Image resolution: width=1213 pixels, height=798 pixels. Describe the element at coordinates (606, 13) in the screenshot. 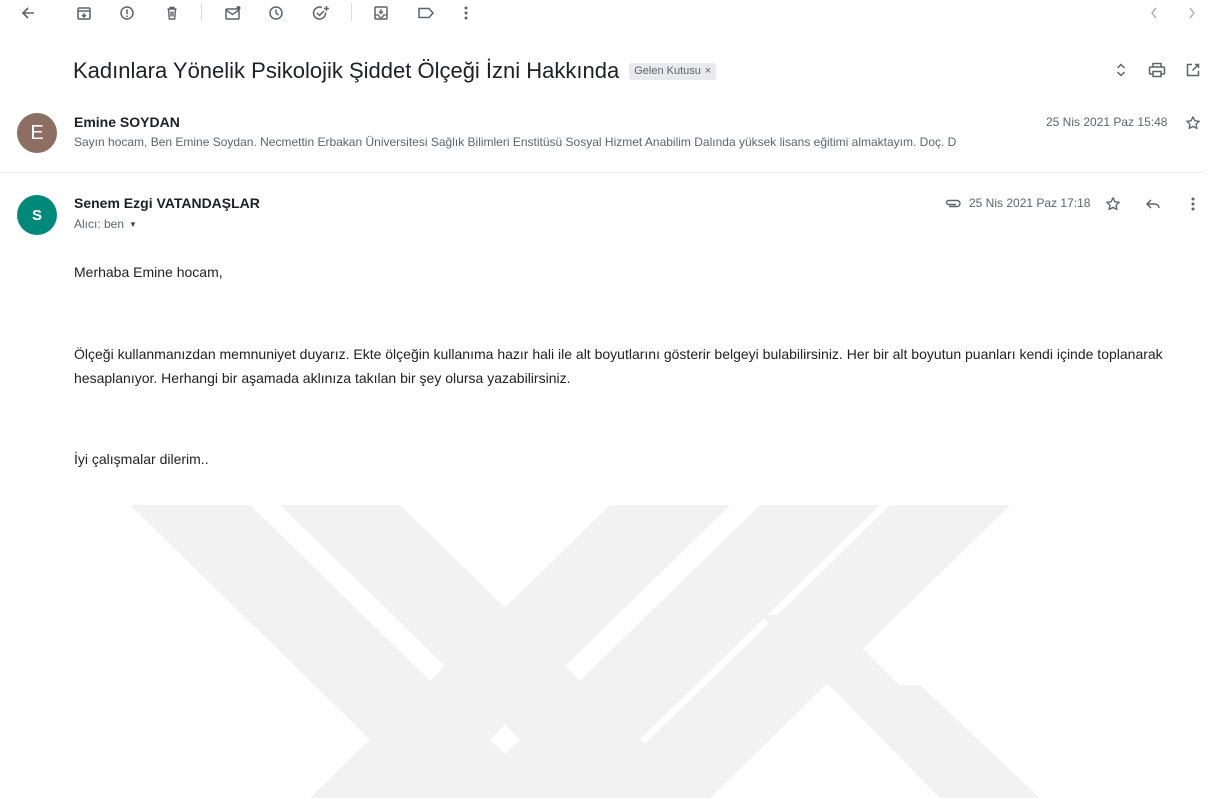

I see `message-toolbar` at that location.